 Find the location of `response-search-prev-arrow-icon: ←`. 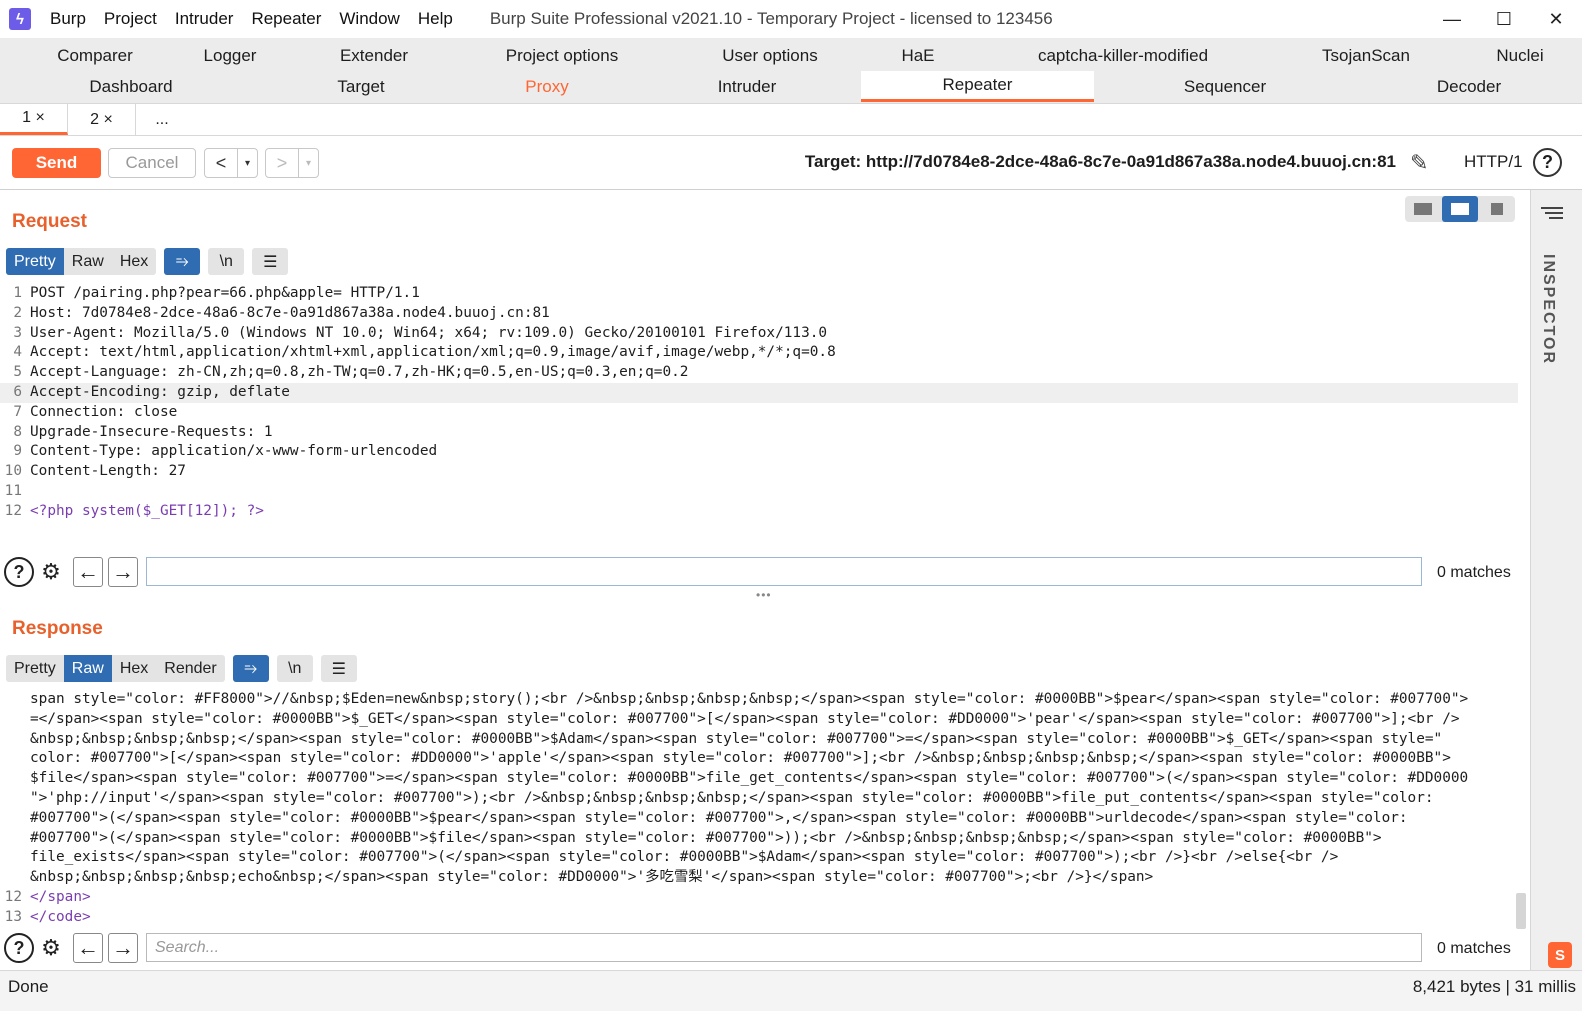

response-search-prev-arrow-icon: ← is located at coordinates (88, 948).